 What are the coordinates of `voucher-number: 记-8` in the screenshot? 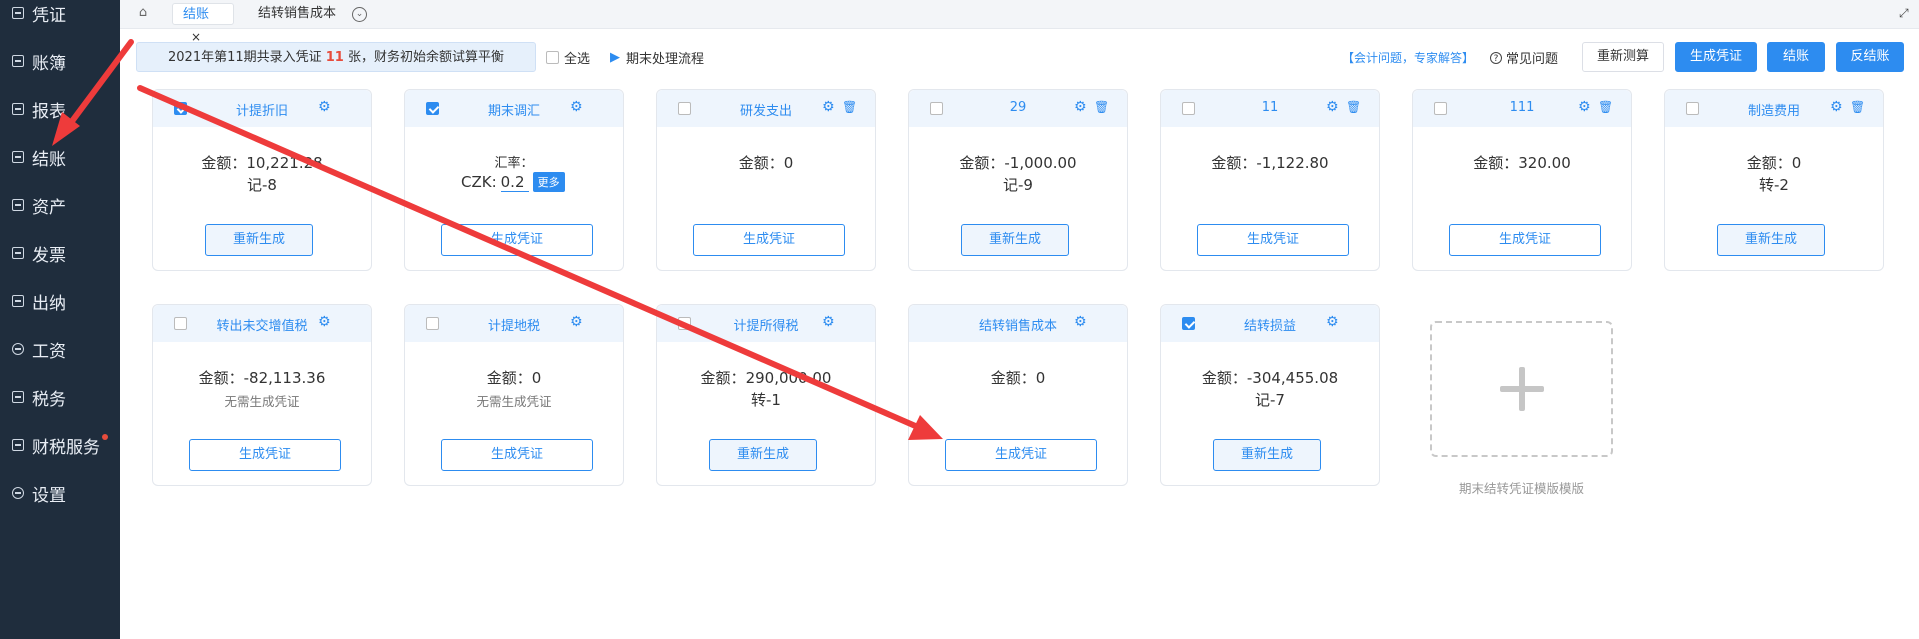 It's located at (262, 184).